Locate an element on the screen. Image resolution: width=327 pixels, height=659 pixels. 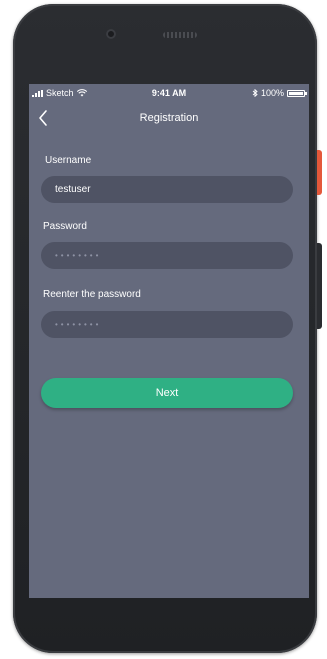
navigation-bar: Registration is located at coordinates (169, 118).